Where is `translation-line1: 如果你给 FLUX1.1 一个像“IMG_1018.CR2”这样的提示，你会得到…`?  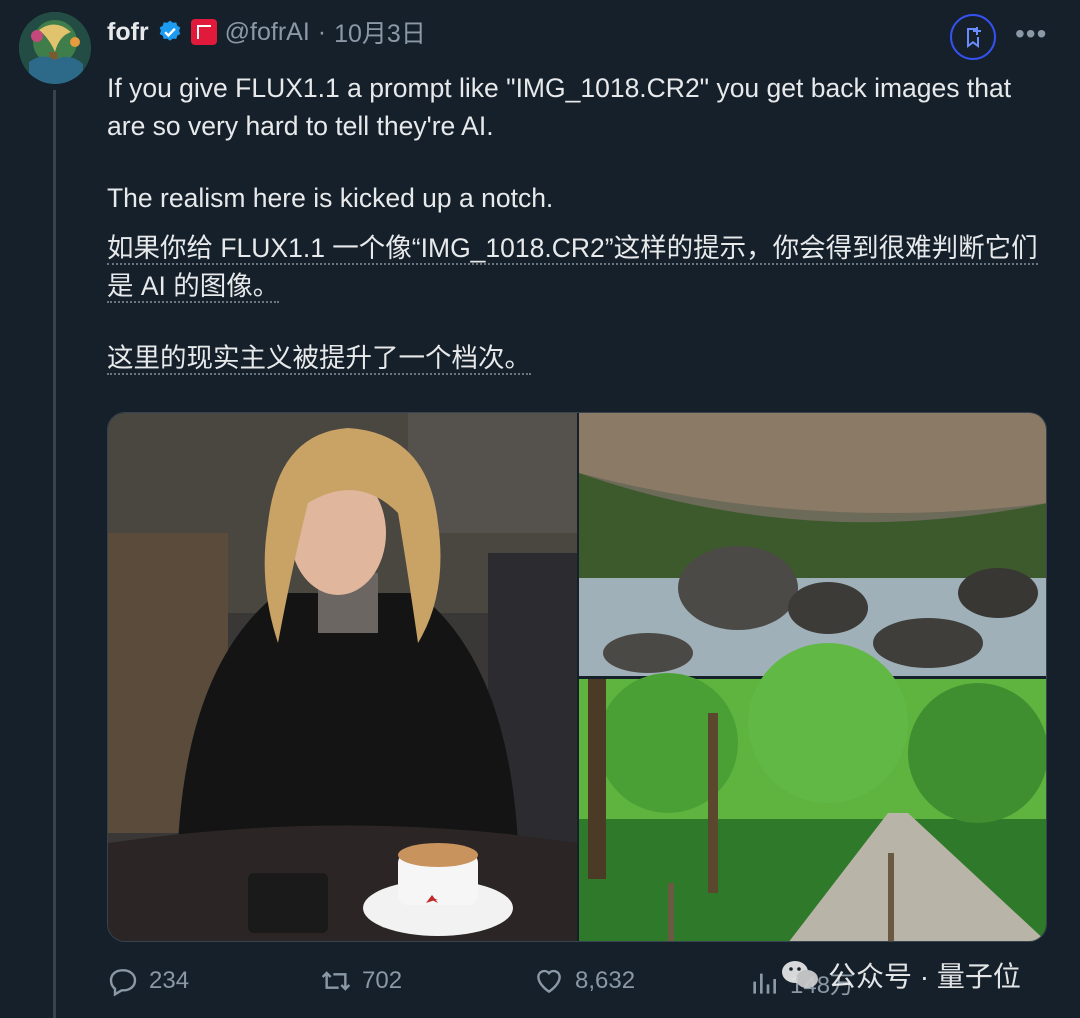 translation-line1: 如果你给 FLUX1.1 一个像“IMG_1018.CR2”这样的提示，你会得到… is located at coordinates (582, 248).